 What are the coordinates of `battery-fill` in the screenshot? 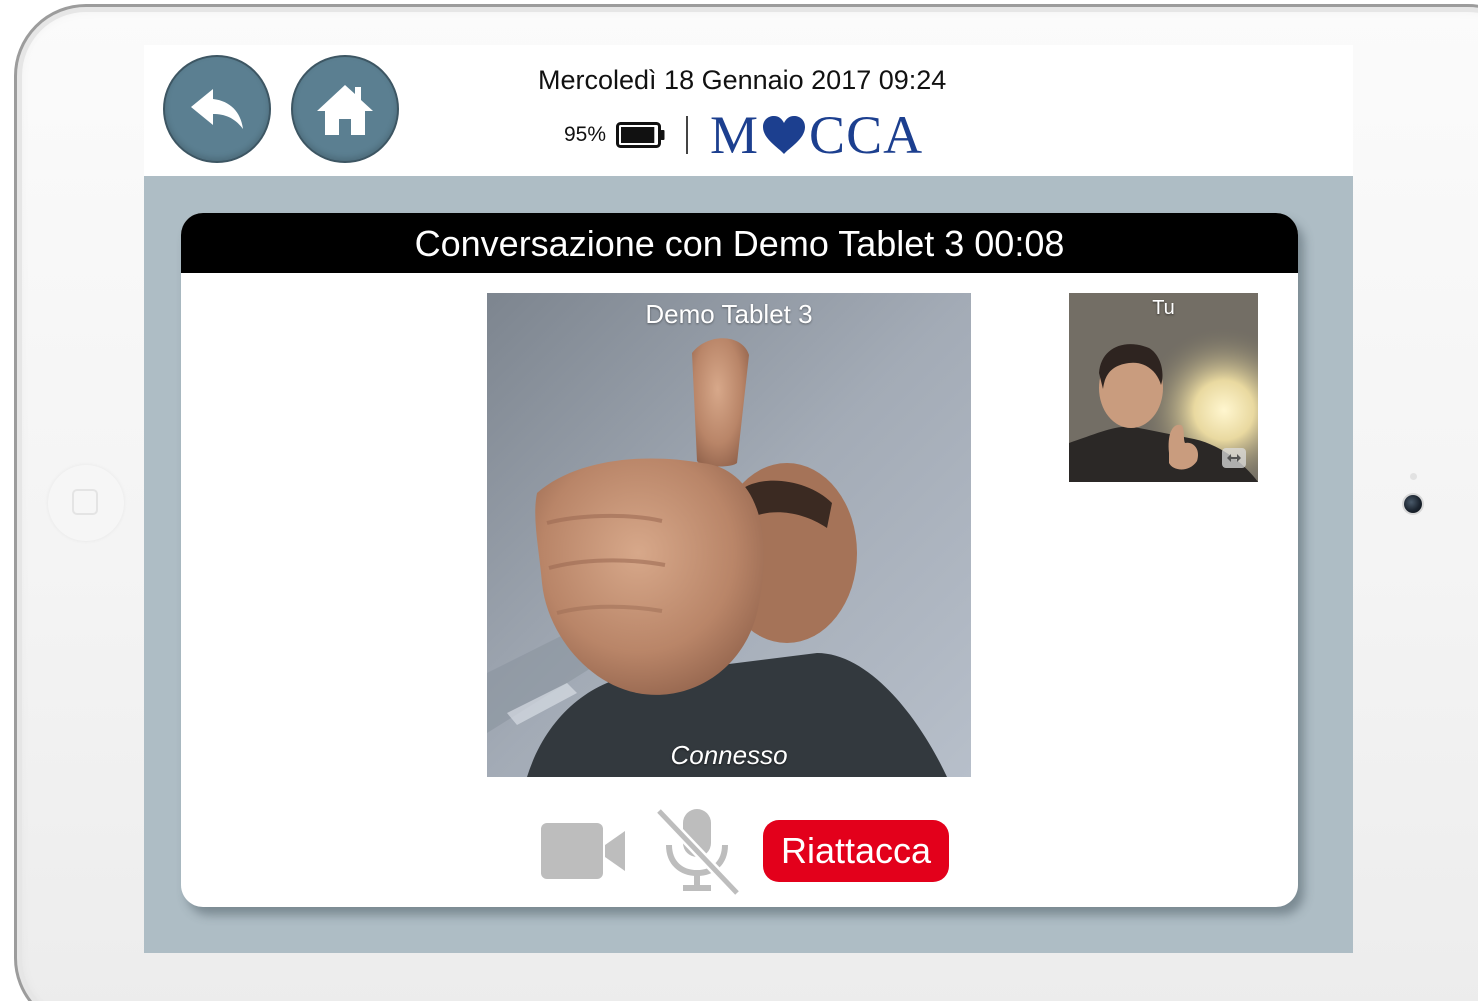 It's located at (638, 135).